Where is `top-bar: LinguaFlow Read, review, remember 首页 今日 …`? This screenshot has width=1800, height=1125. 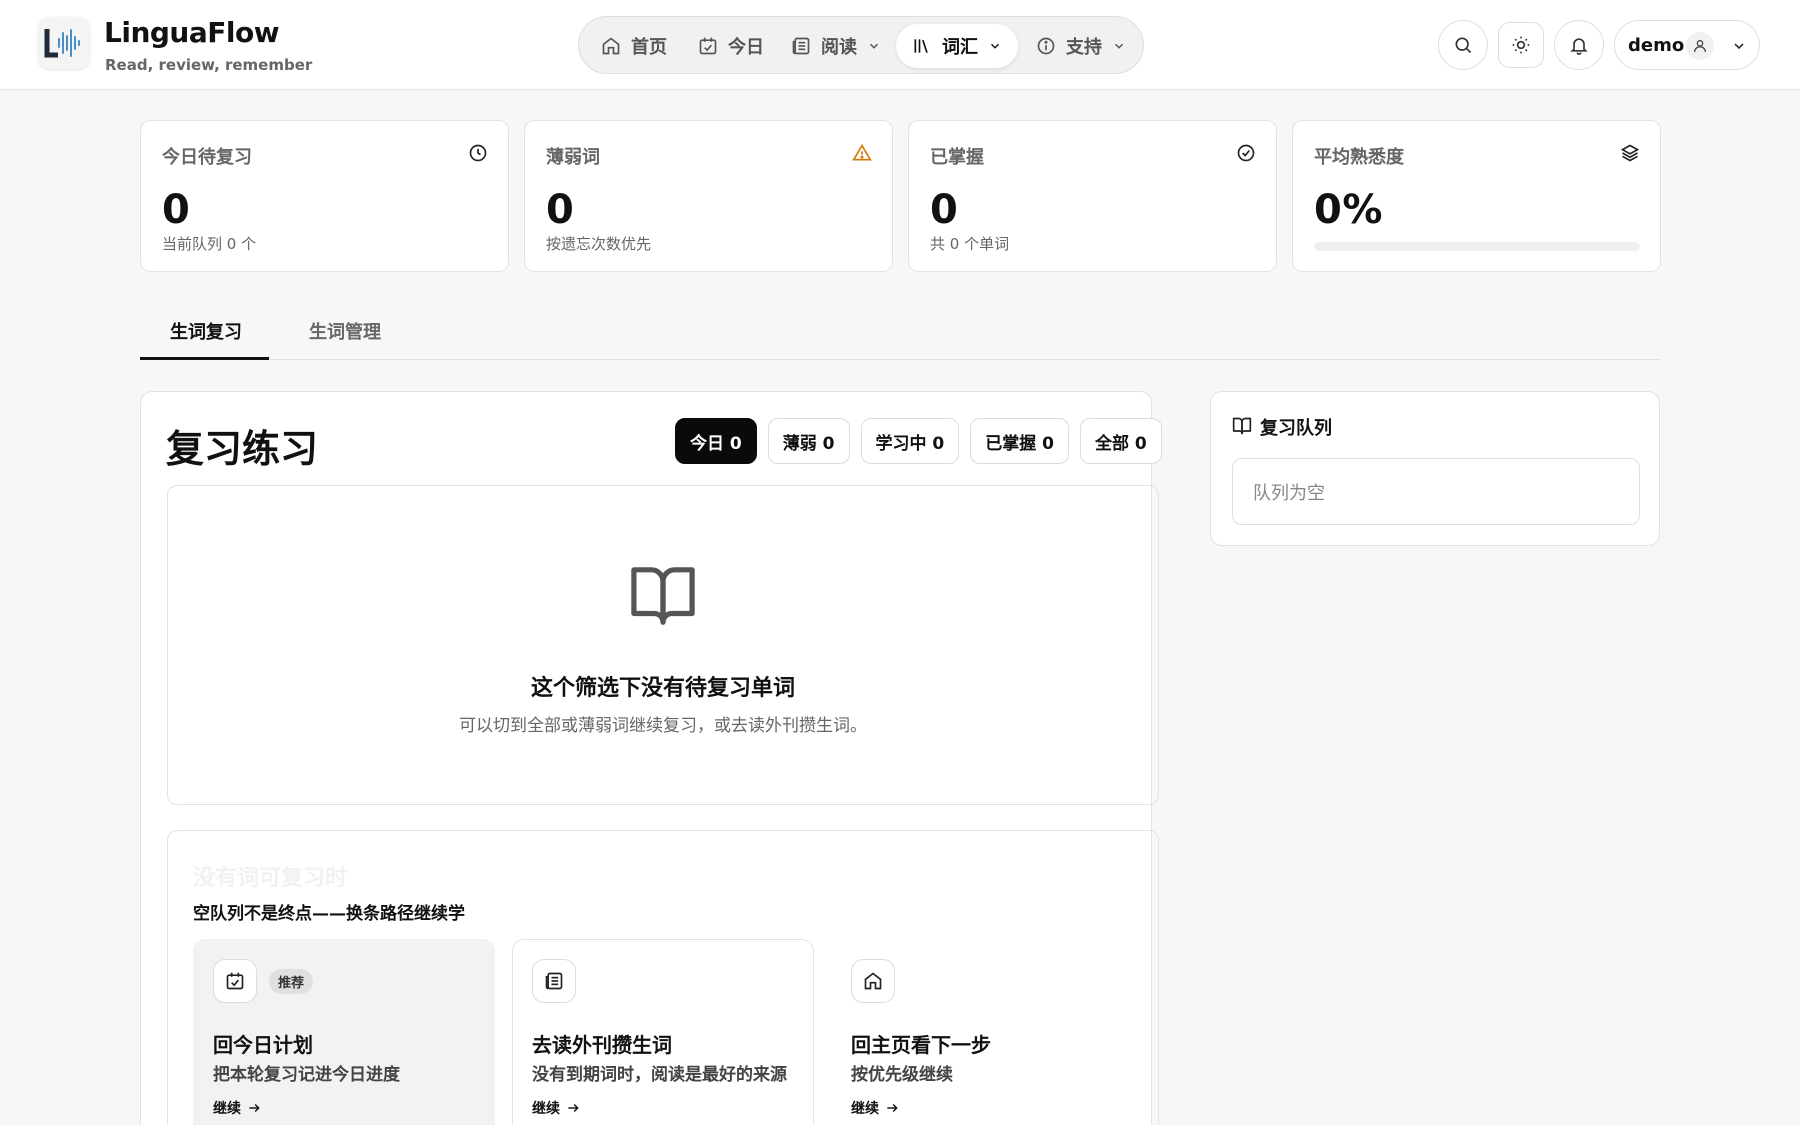
top-bar: LinguaFlow Read, review, remember 首页 今日 … is located at coordinates (900, 45).